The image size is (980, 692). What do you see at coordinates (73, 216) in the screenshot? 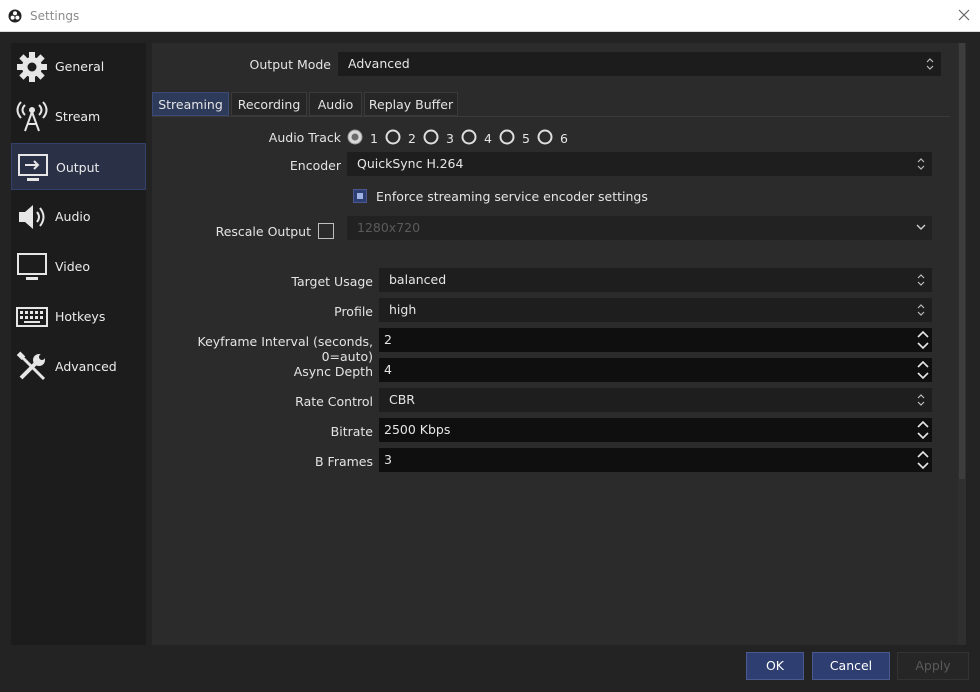
I see `sidebar-item-label: Audio` at bounding box center [73, 216].